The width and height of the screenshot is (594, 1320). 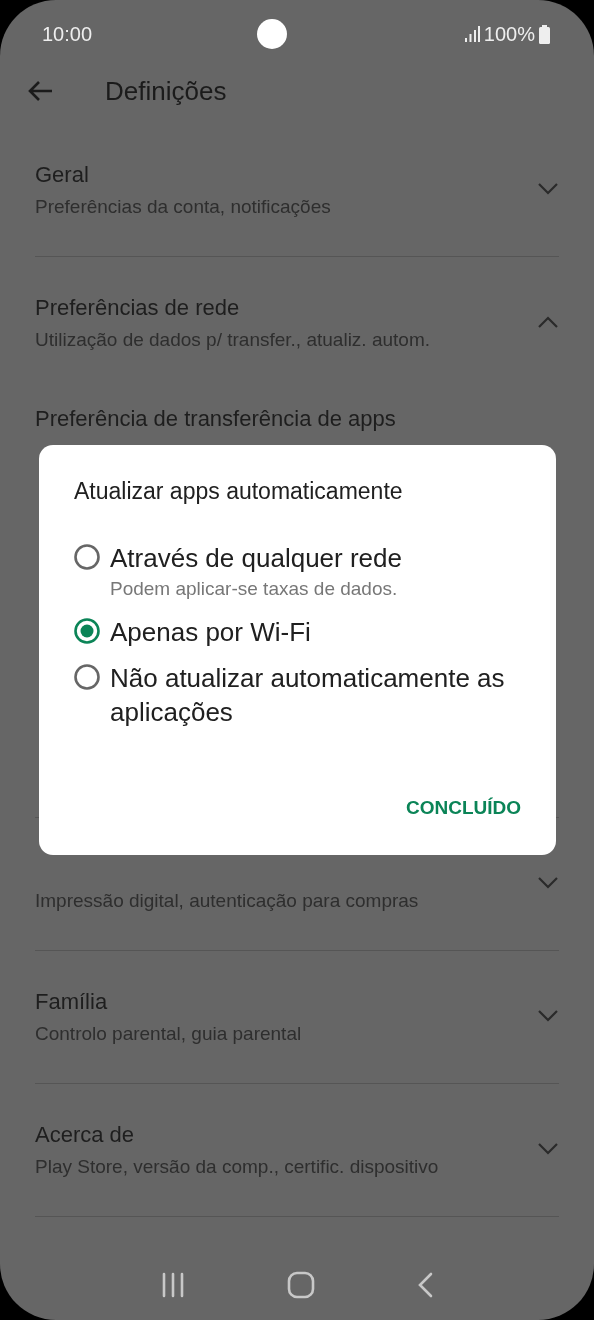 I want to click on section-title: Preferências de rede, so click(x=137, y=307).